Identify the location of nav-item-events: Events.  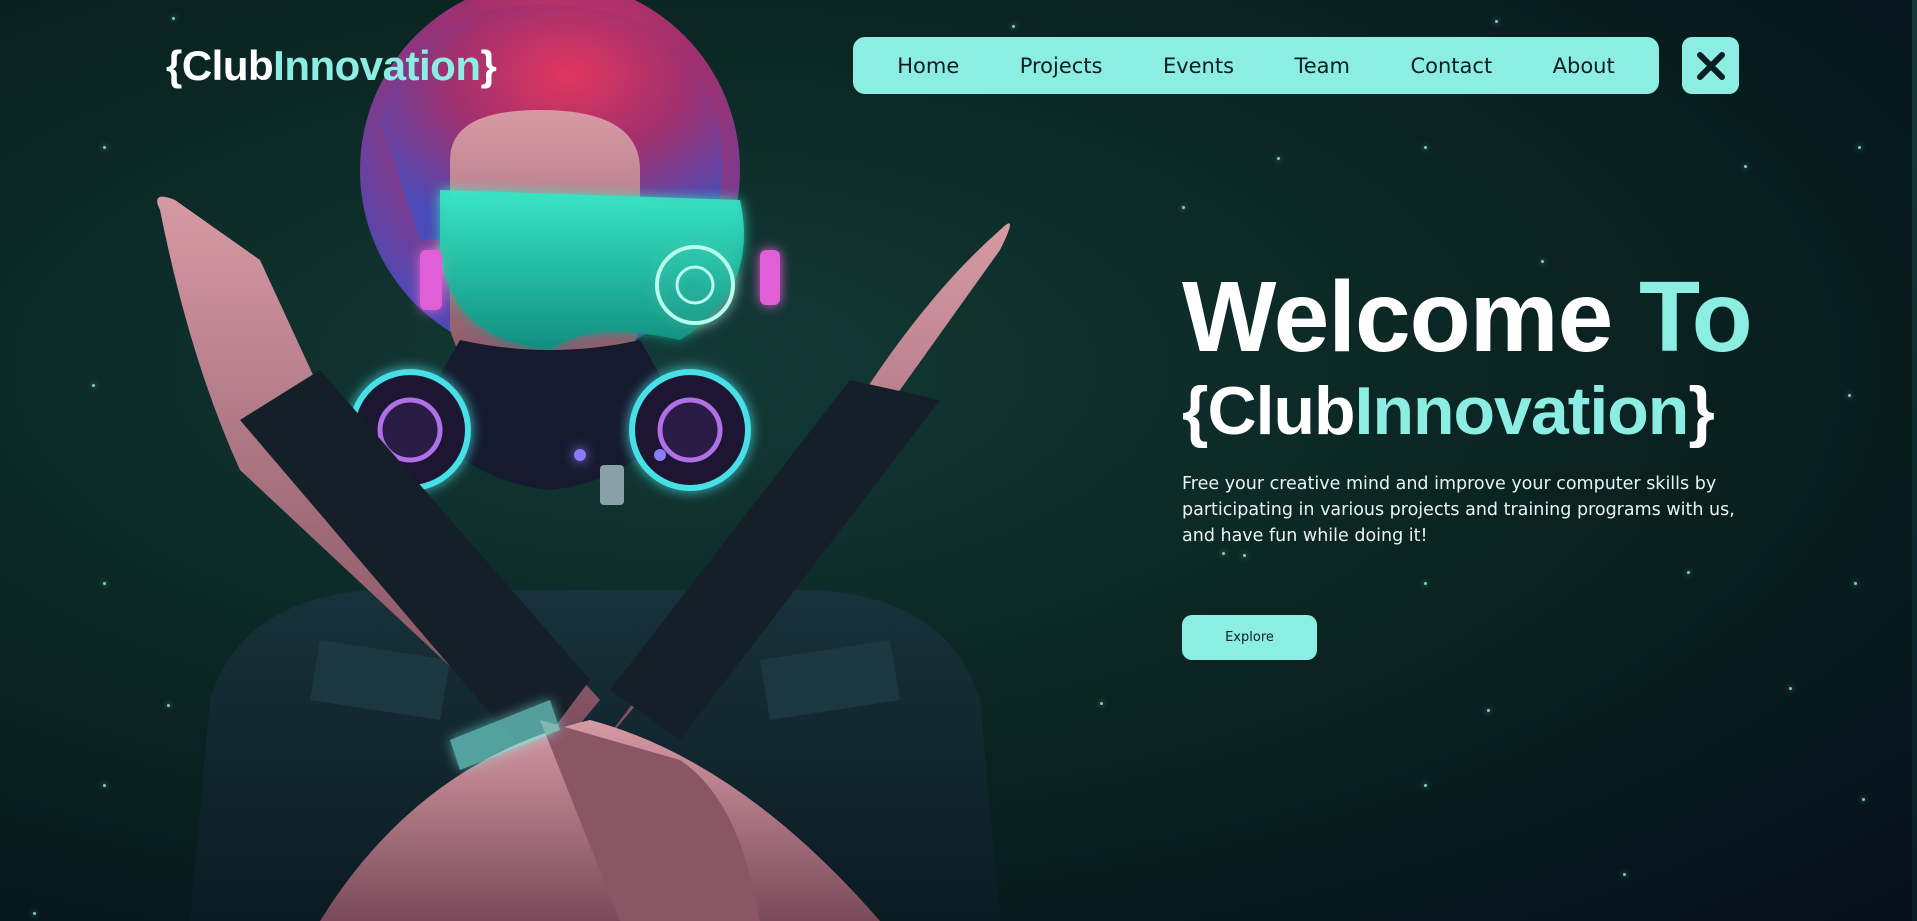
(1198, 66).